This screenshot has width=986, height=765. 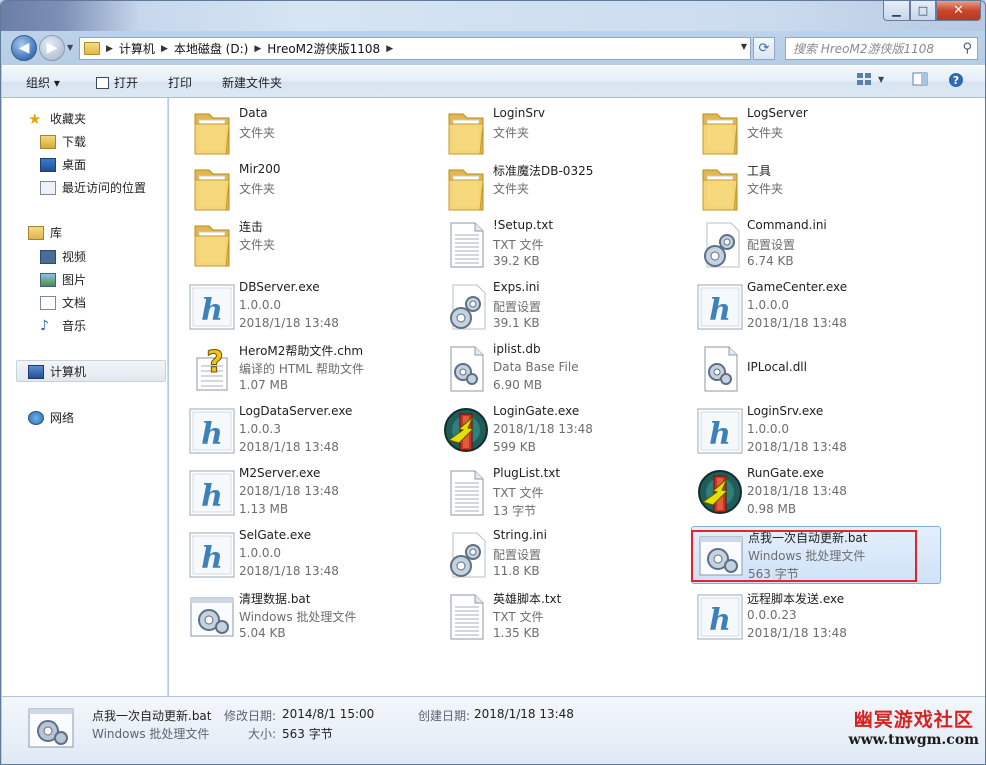 What do you see at coordinates (102, 82) in the screenshot?
I see `open-icon` at bounding box center [102, 82].